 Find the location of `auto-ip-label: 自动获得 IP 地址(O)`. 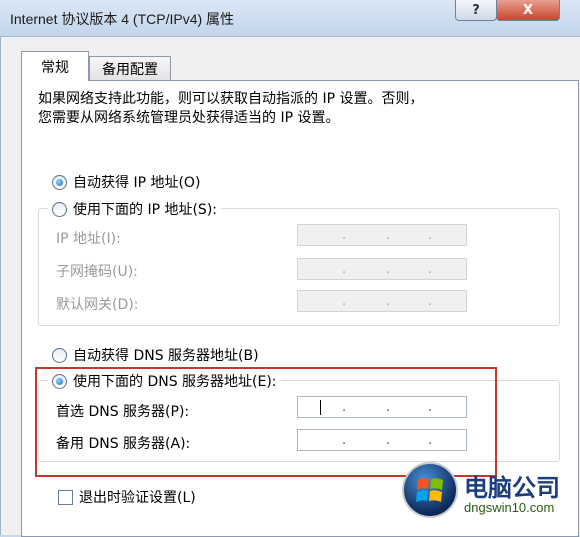

auto-ip-label: 自动获得 IP 地址(O) is located at coordinates (137, 183).